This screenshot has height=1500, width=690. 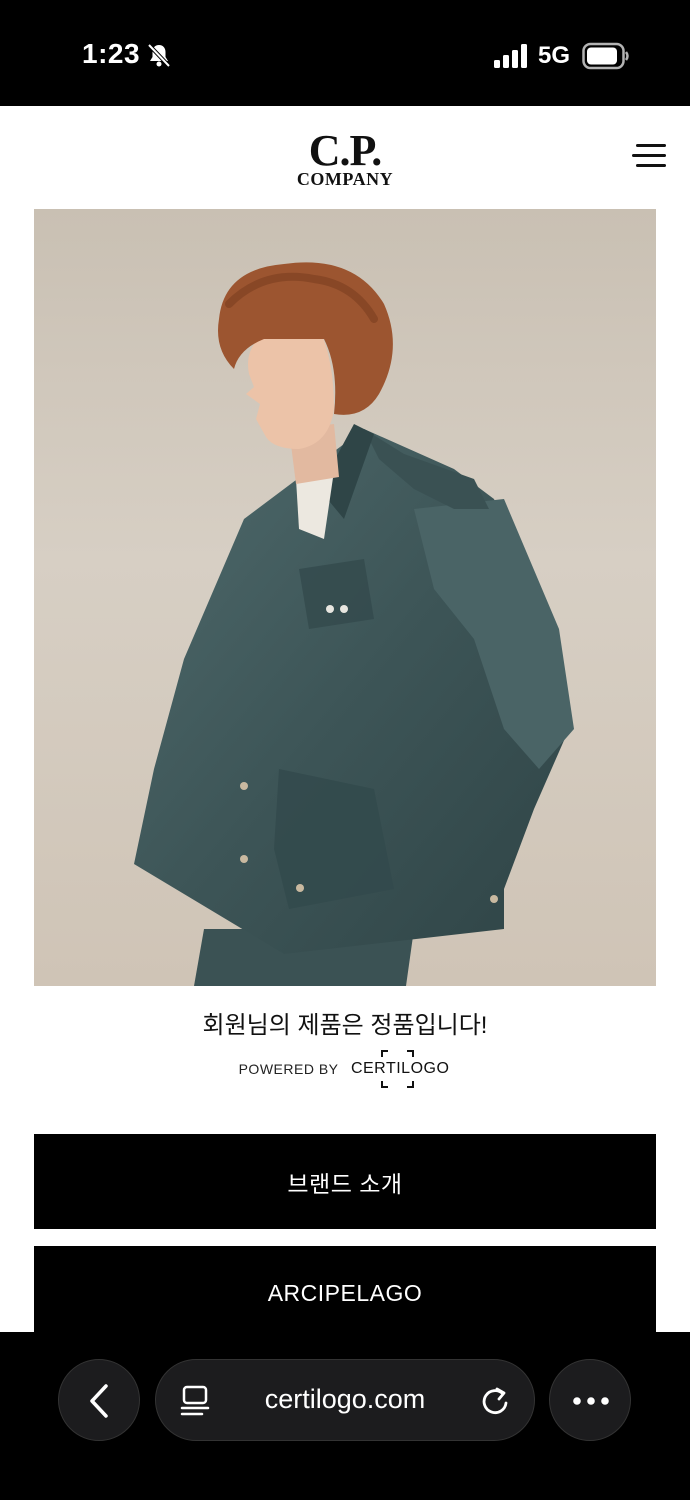 What do you see at coordinates (495, 1401) in the screenshot?
I see `reload-icon` at bounding box center [495, 1401].